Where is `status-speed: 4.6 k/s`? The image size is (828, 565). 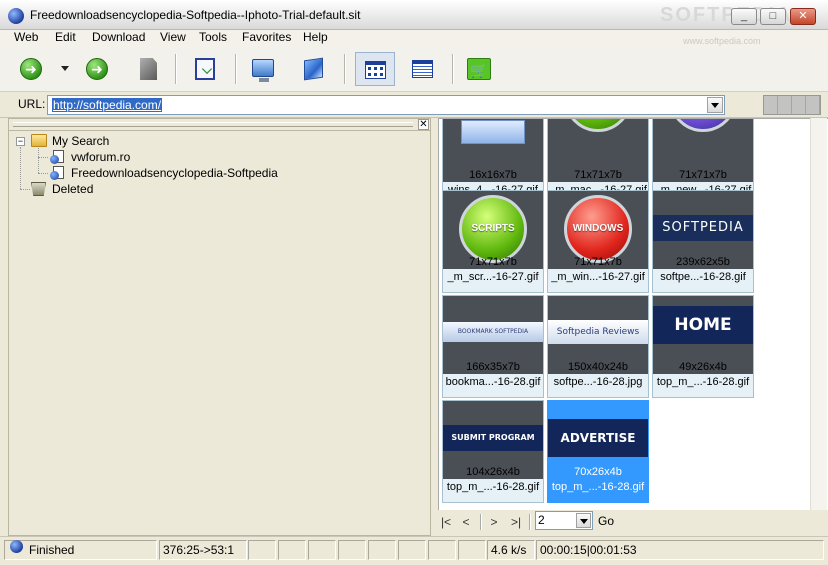 status-speed: 4.6 k/s is located at coordinates (511, 550).